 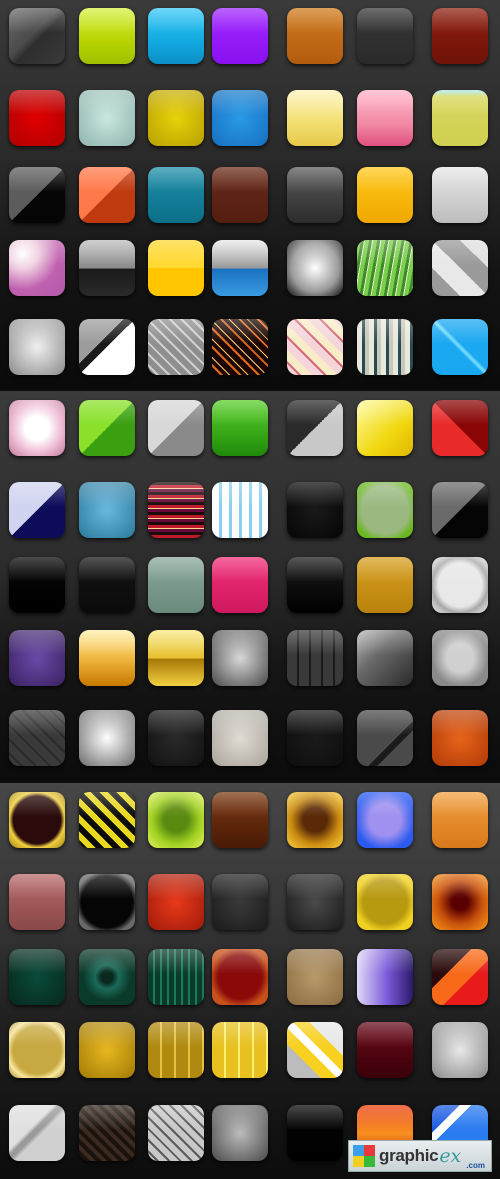 I want to click on button-tile-black-texture, so click(x=176, y=738).